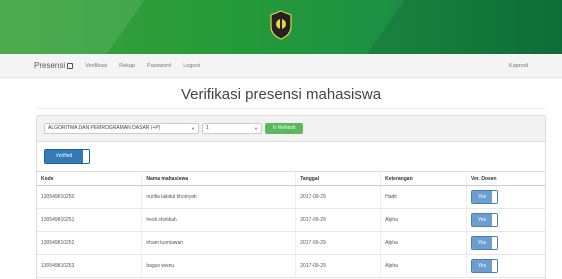 This screenshot has height=279, width=562. I want to click on nav-logout: Logout, so click(191, 66).